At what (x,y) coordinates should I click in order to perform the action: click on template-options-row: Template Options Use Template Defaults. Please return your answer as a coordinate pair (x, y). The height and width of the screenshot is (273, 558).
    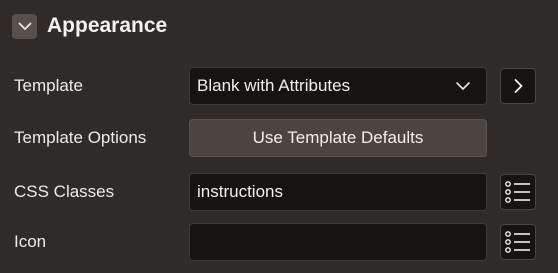
    Looking at the image, I should click on (279, 138).